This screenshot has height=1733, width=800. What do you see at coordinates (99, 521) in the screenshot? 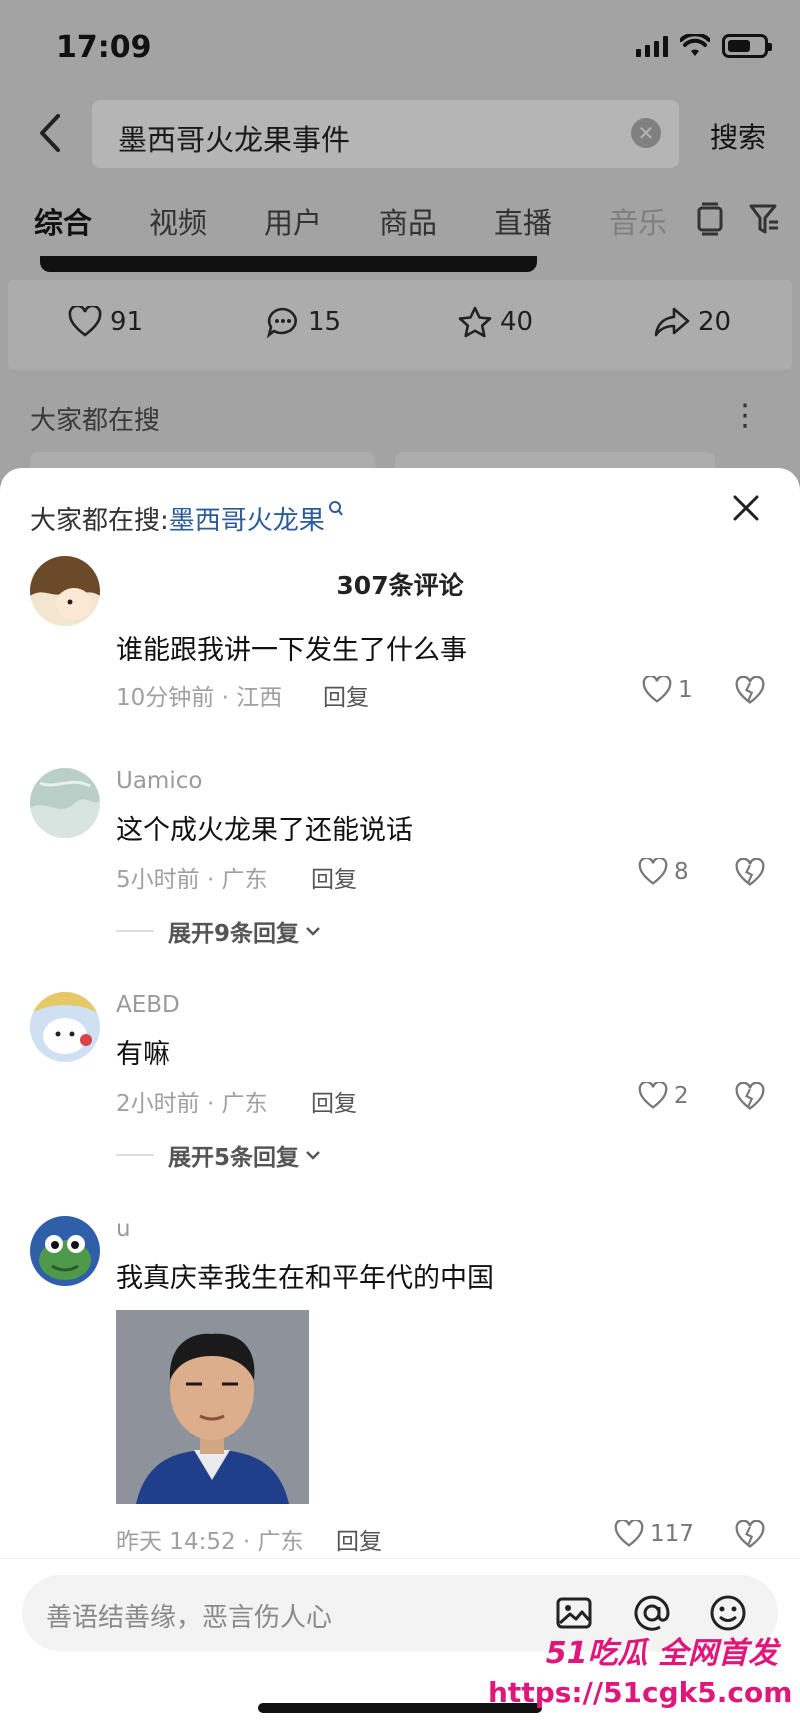
I see `topic-prefix: 大家都在搜:` at bounding box center [99, 521].